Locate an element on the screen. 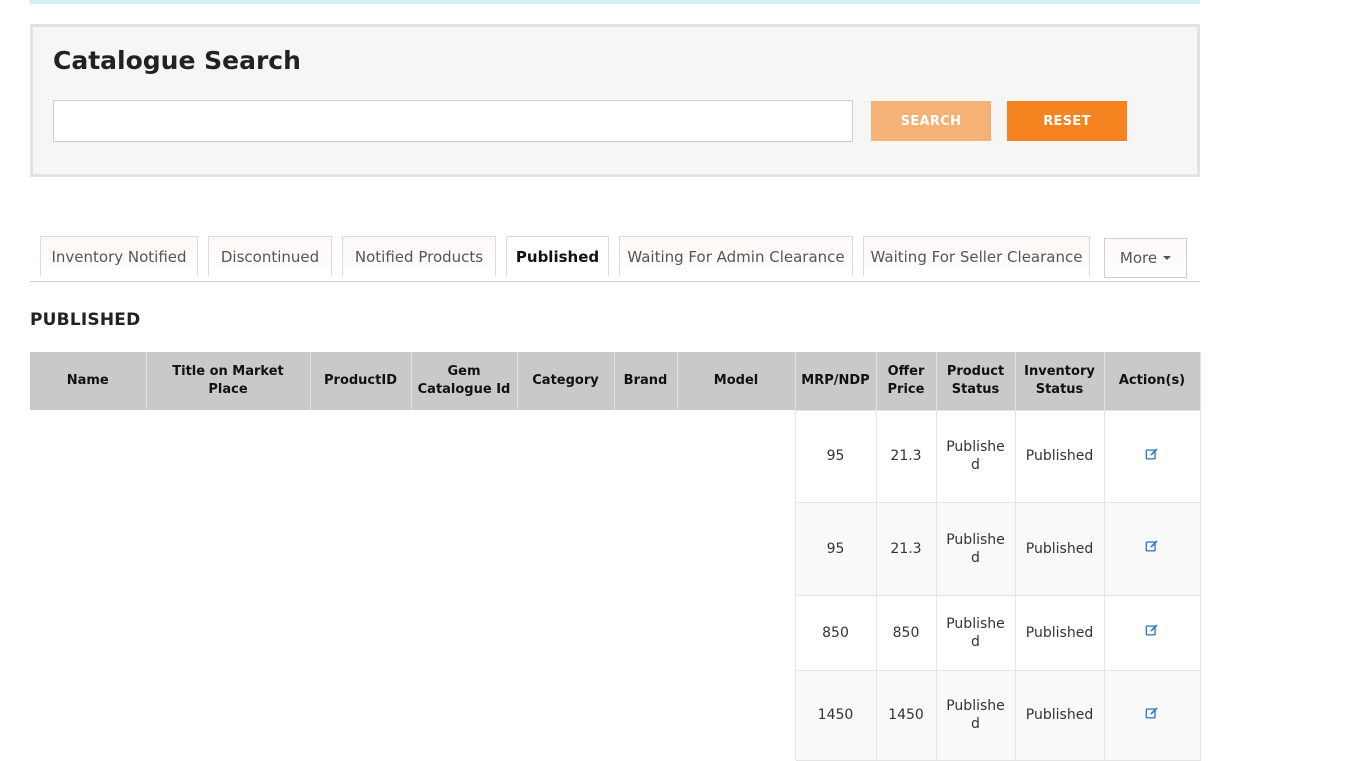 Image resolution: width=1372 pixels, height=761 pixels. search-title: Catalogue Search is located at coordinates (177, 60).